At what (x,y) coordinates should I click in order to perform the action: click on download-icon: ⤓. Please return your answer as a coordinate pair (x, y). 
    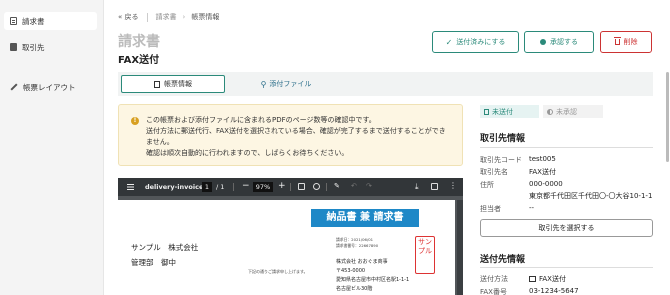
    Looking at the image, I should click on (418, 187).